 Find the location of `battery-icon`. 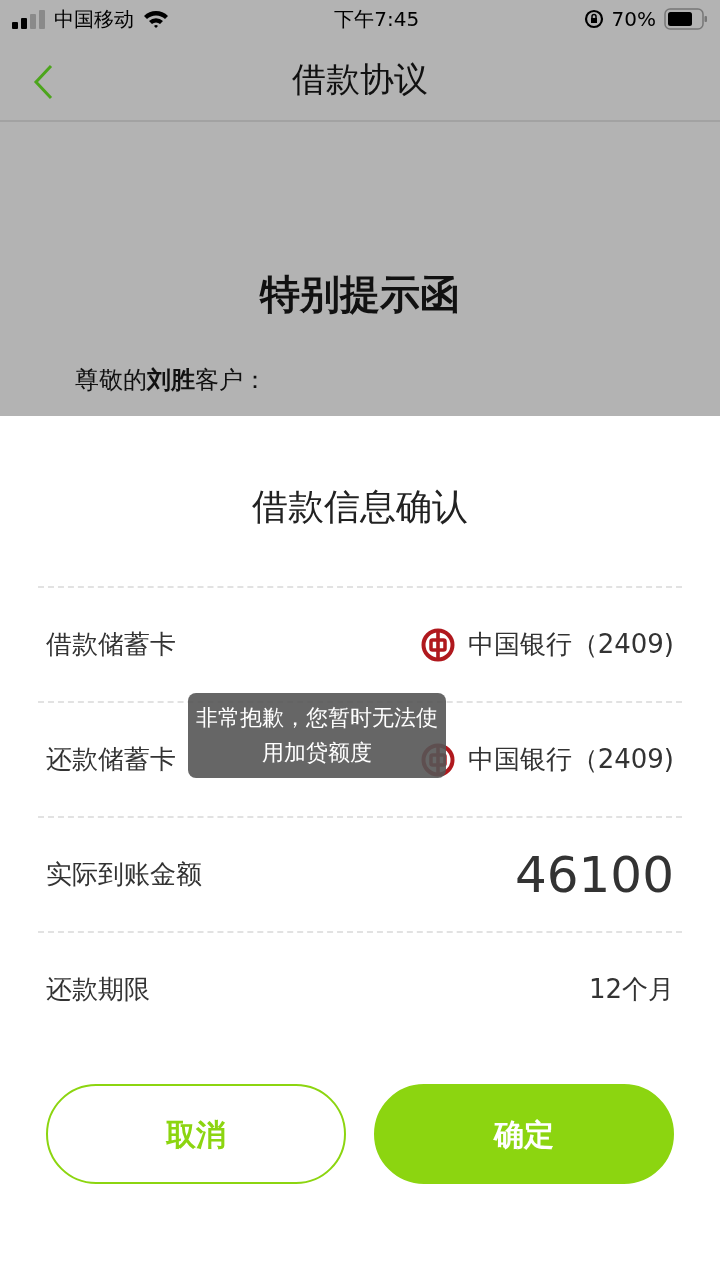

battery-icon is located at coordinates (686, 19).